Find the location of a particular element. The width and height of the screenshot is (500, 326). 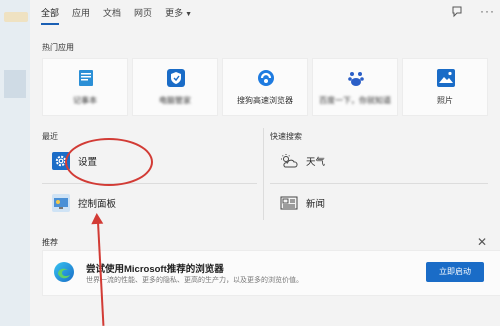

app-card-pc-manager: 电脑管家 is located at coordinates (175, 87).